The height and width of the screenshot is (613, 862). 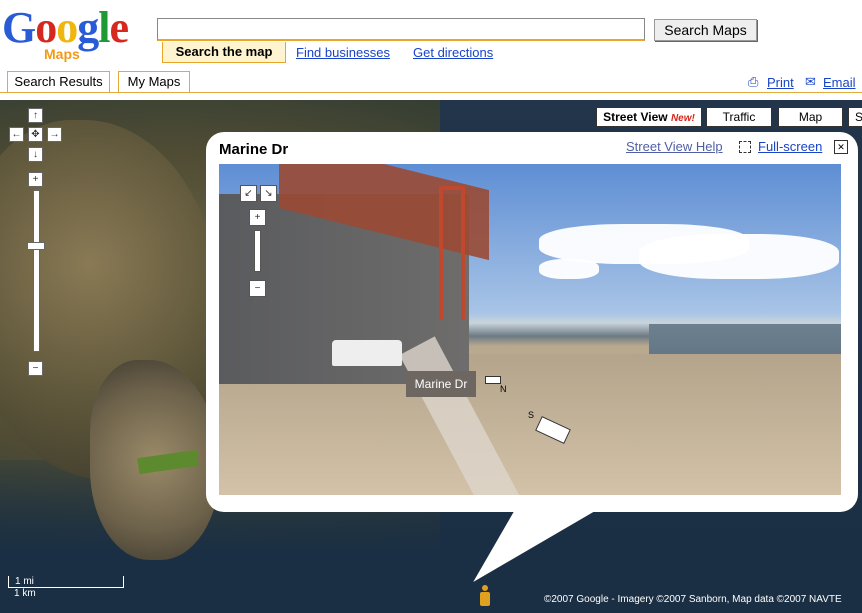 What do you see at coordinates (254, 149) in the screenshot?
I see `bubble-title: Marine Dr` at bounding box center [254, 149].